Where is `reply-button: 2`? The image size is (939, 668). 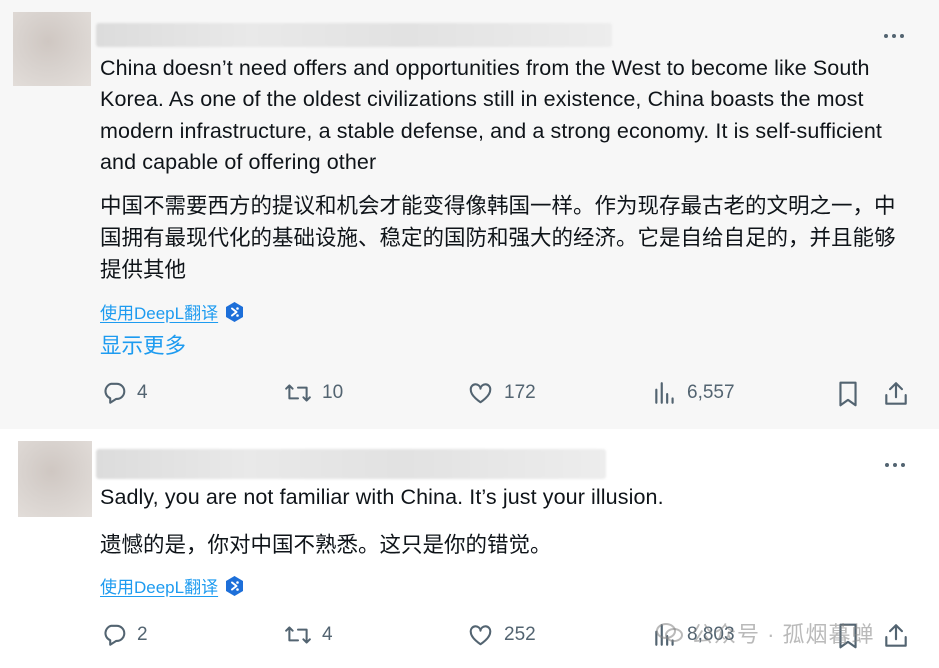
reply-button: 2 is located at coordinates (124, 635).